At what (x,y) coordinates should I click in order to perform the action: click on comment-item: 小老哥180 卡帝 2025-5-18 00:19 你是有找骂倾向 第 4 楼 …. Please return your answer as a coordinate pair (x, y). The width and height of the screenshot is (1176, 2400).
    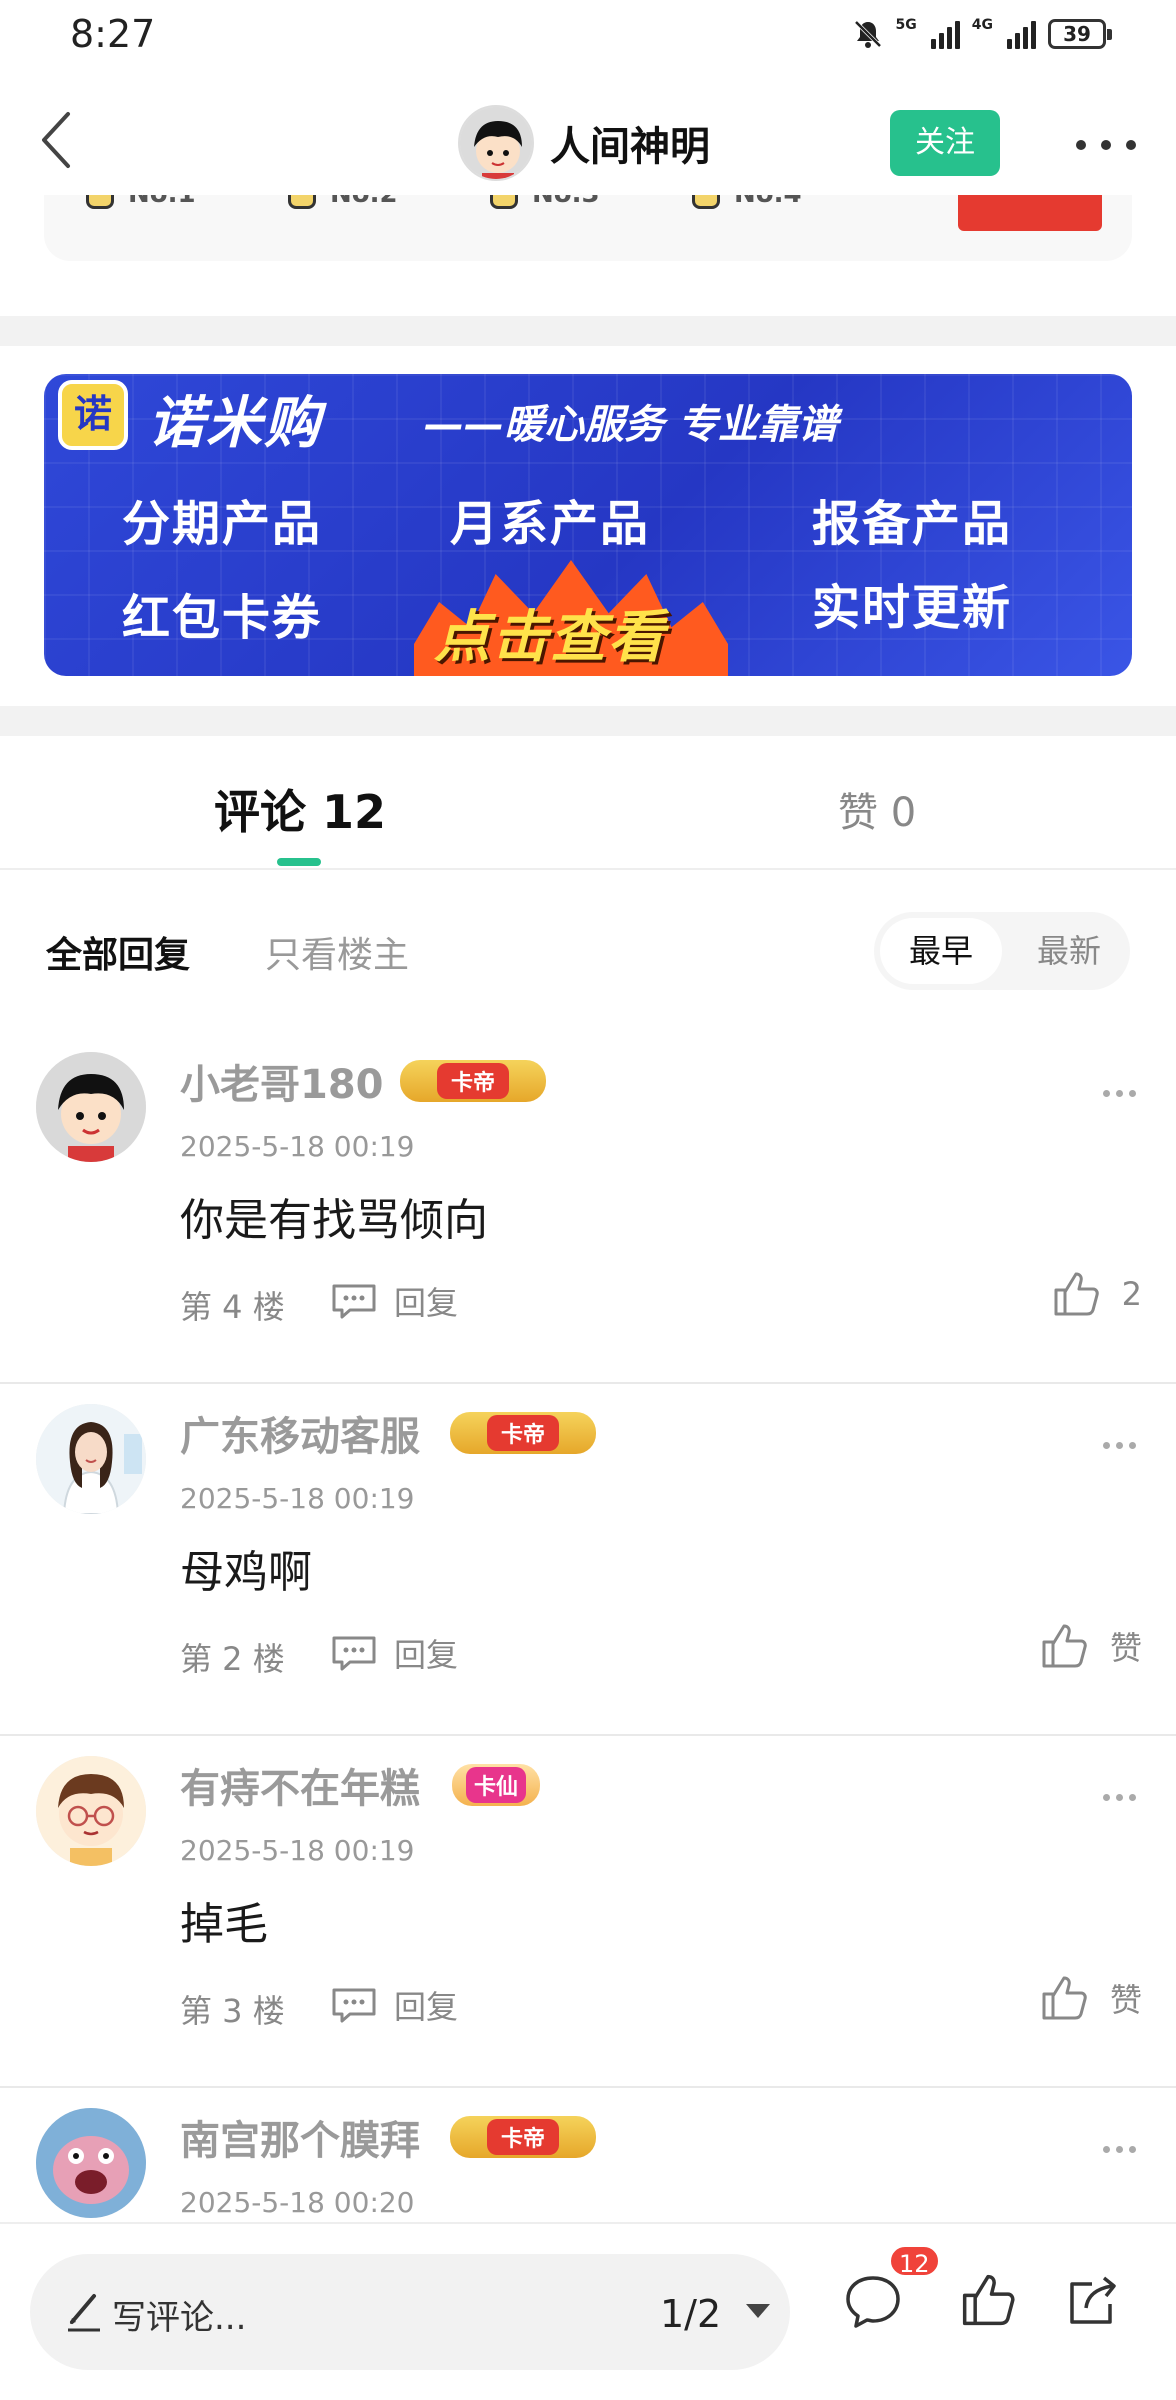
    Looking at the image, I should click on (588, 1208).